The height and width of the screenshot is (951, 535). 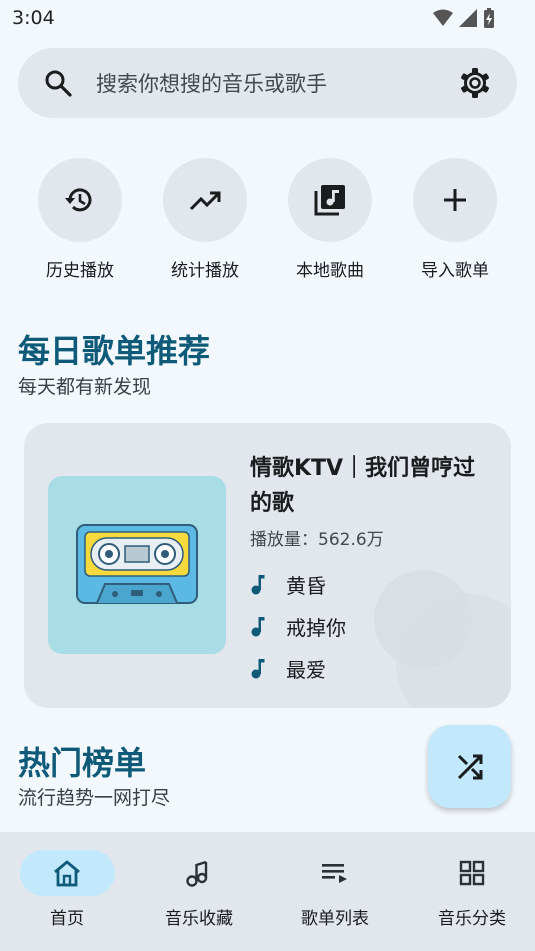 I want to click on quick-action-import-playlist: 导入歌单, so click(x=455, y=219).